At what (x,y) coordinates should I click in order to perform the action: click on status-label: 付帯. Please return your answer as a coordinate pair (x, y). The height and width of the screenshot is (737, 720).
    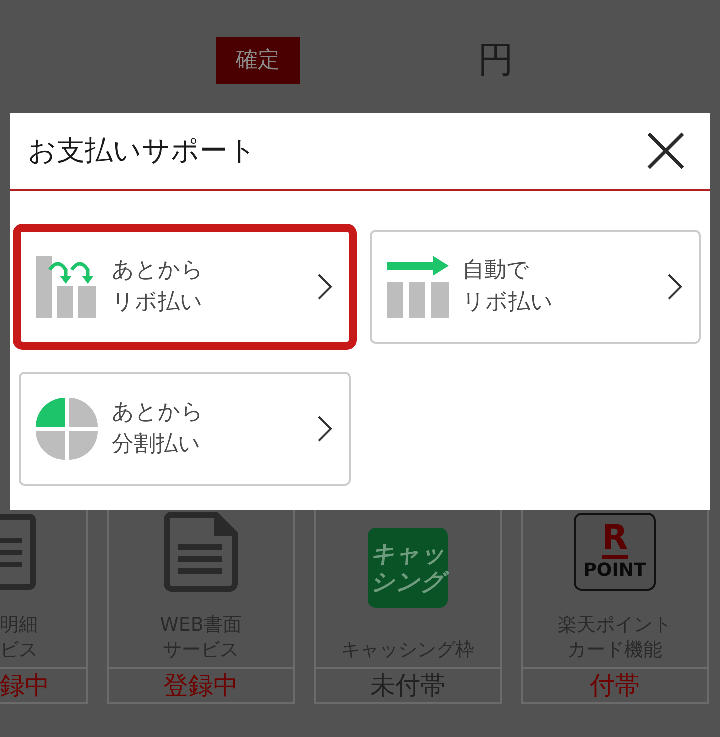
    Looking at the image, I should click on (615, 685).